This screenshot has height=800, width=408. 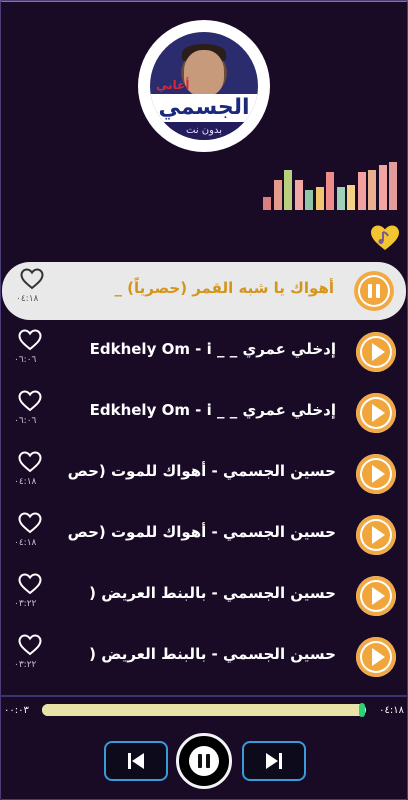 I want to click on equalizer-visualizer, so click(x=333, y=185).